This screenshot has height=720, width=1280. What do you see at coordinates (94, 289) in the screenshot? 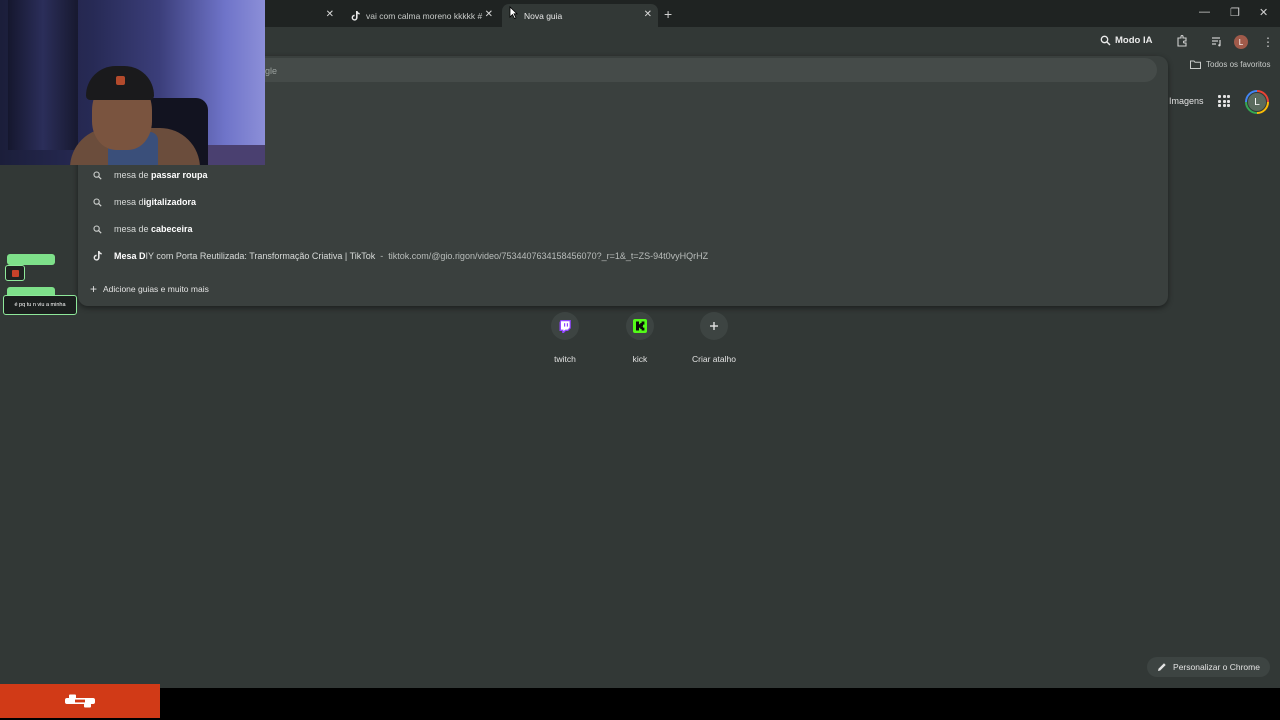
I see `plus-icon: +` at bounding box center [94, 289].